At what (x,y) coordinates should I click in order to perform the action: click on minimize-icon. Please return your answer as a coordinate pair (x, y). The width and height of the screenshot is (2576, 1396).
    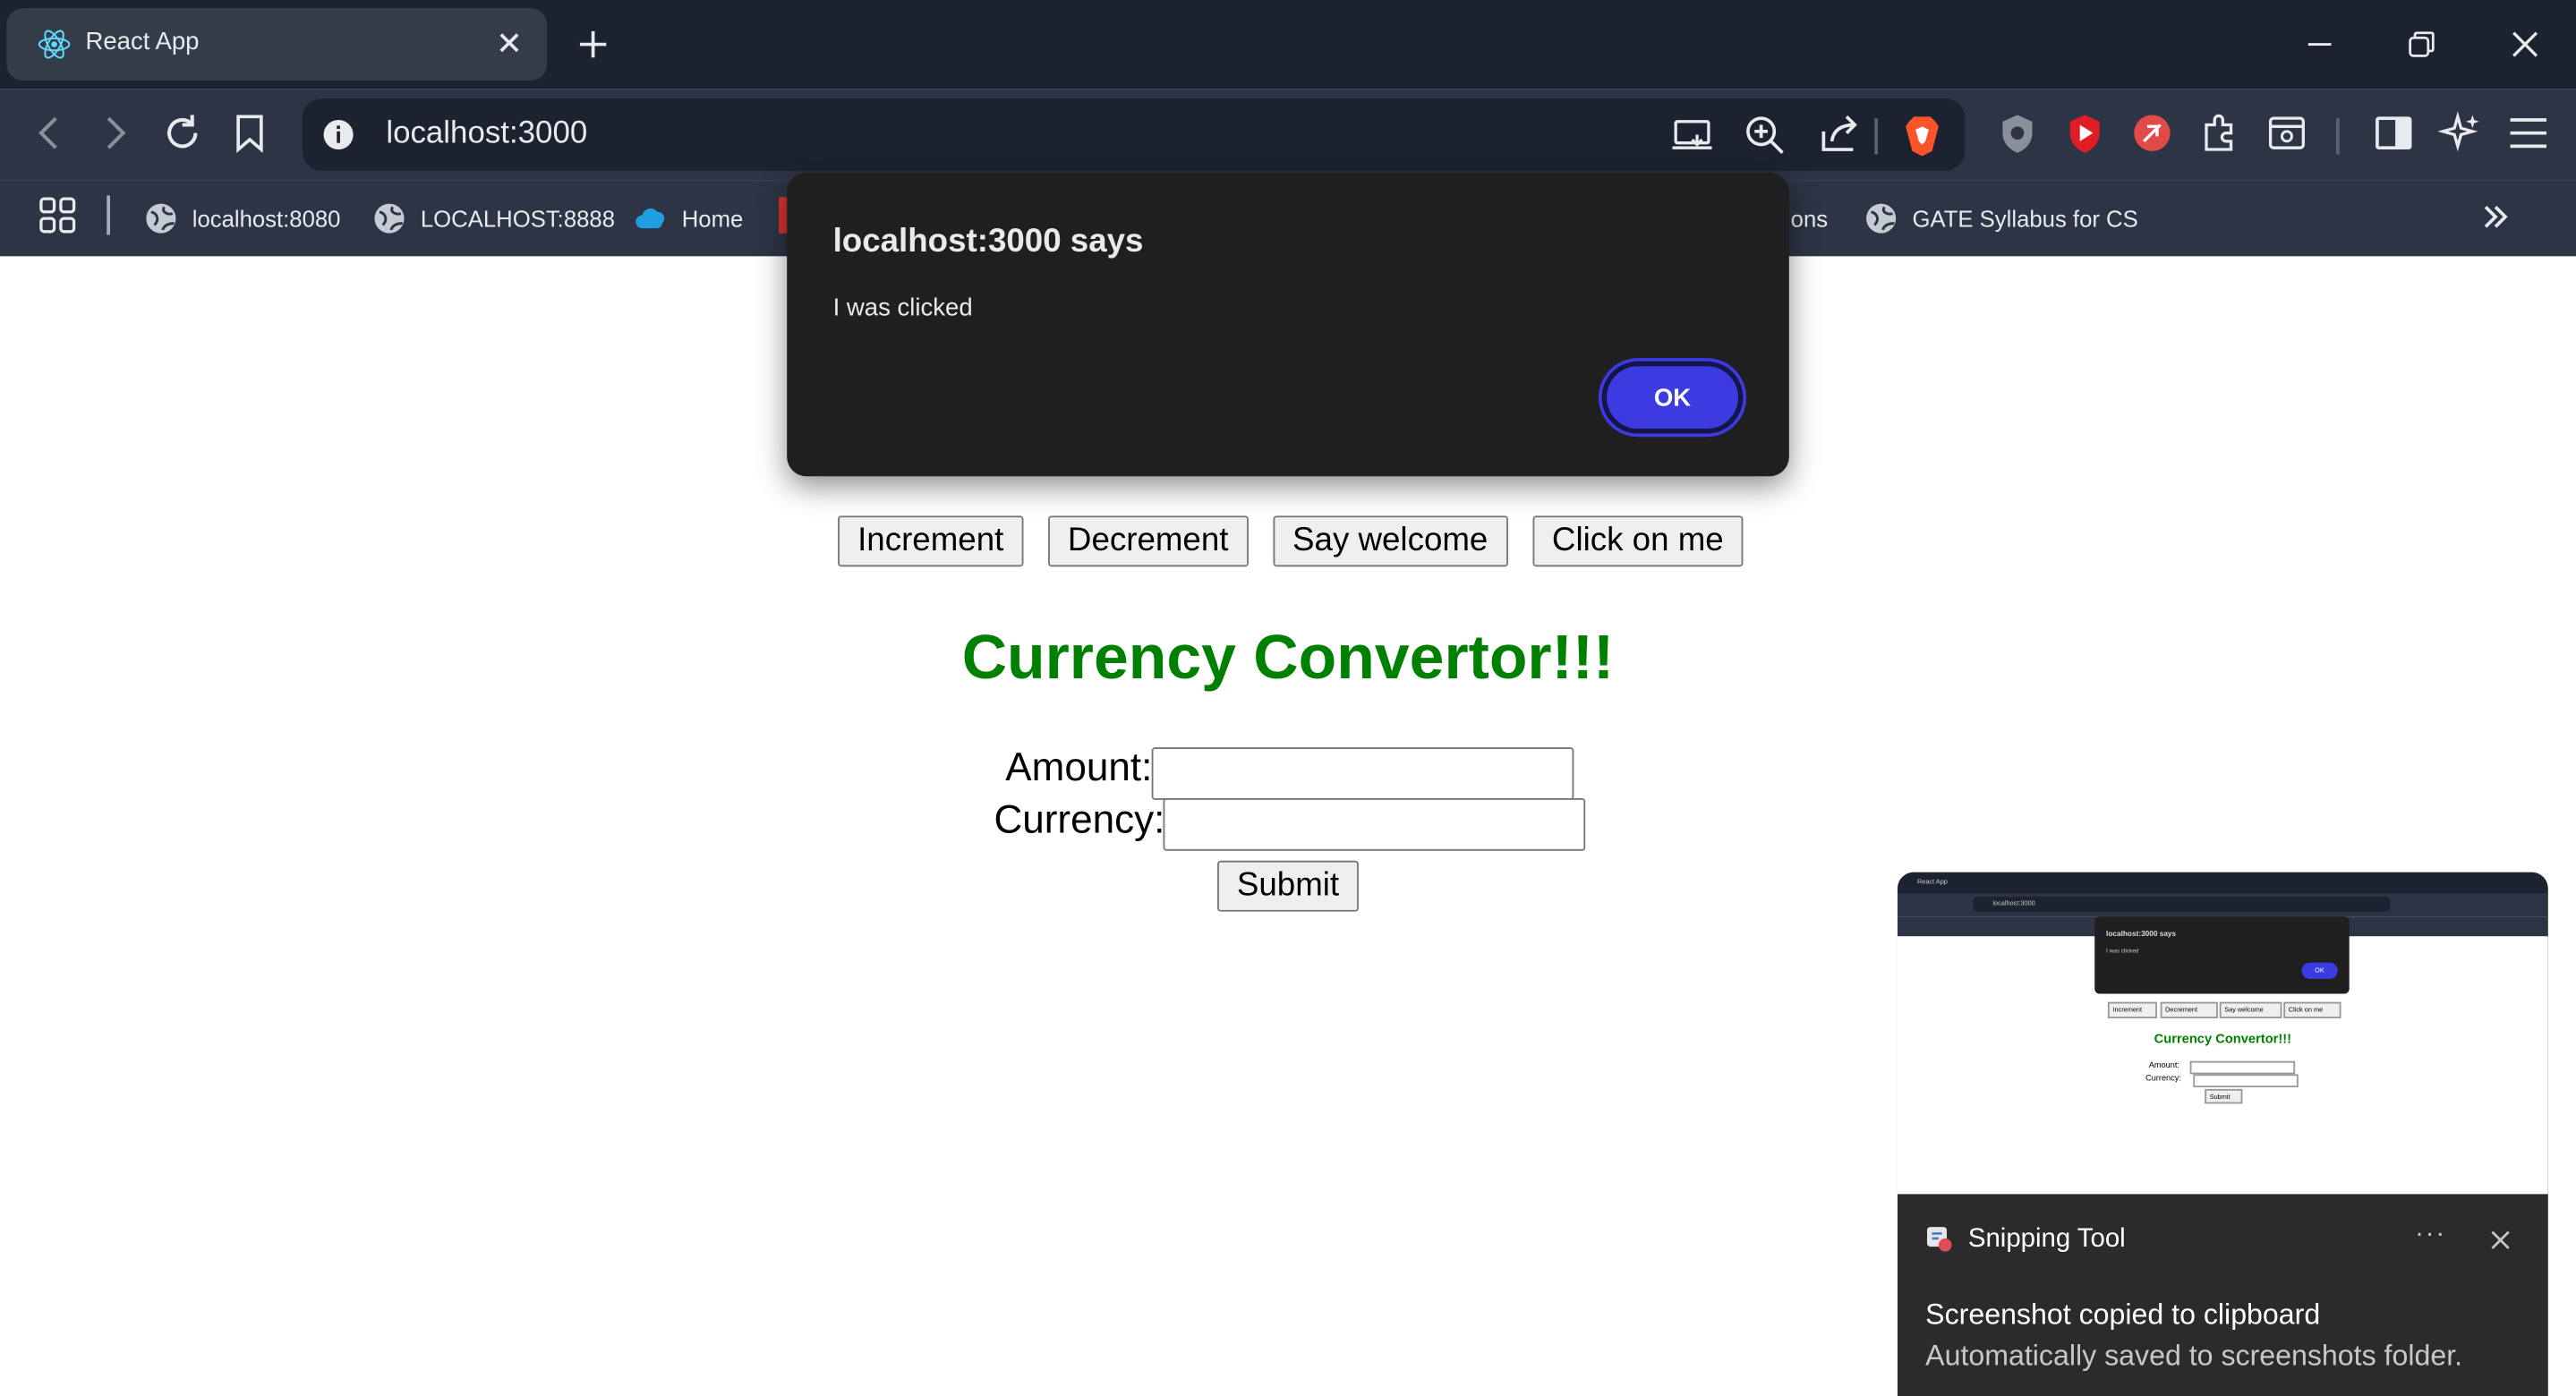
    Looking at the image, I should click on (2319, 44).